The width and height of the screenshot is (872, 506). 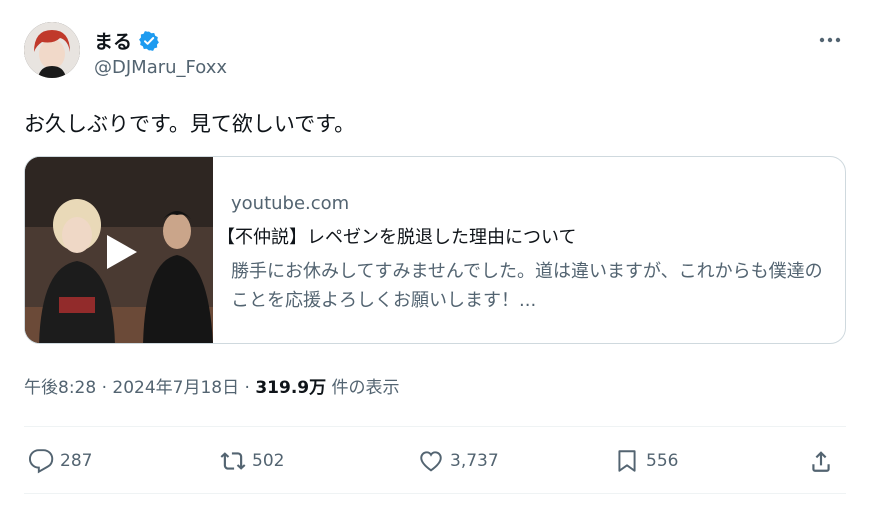 I want to click on share-icon, so click(x=821, y=461).